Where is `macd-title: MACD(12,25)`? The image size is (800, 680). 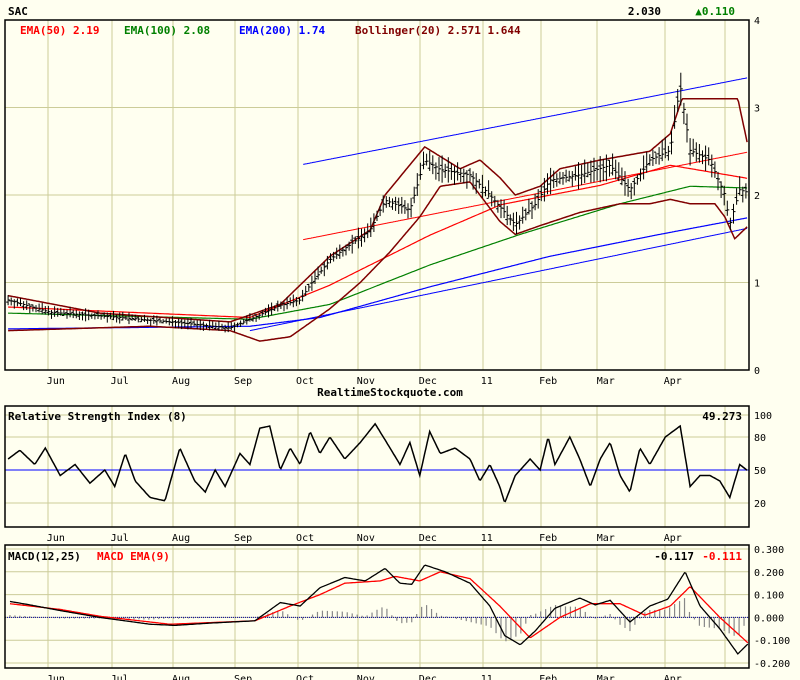 macd-title: MACD(12,25) is located at coordinates (44, 556).